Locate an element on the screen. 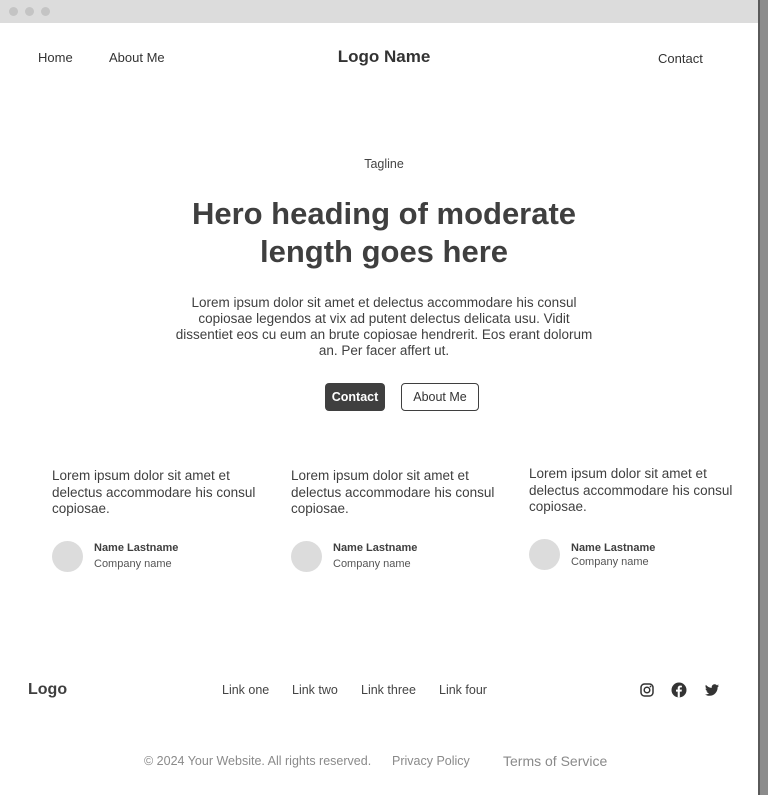 This screenshot has height=795, width=768. browser-title-bar is located at coordinates (379, 11).